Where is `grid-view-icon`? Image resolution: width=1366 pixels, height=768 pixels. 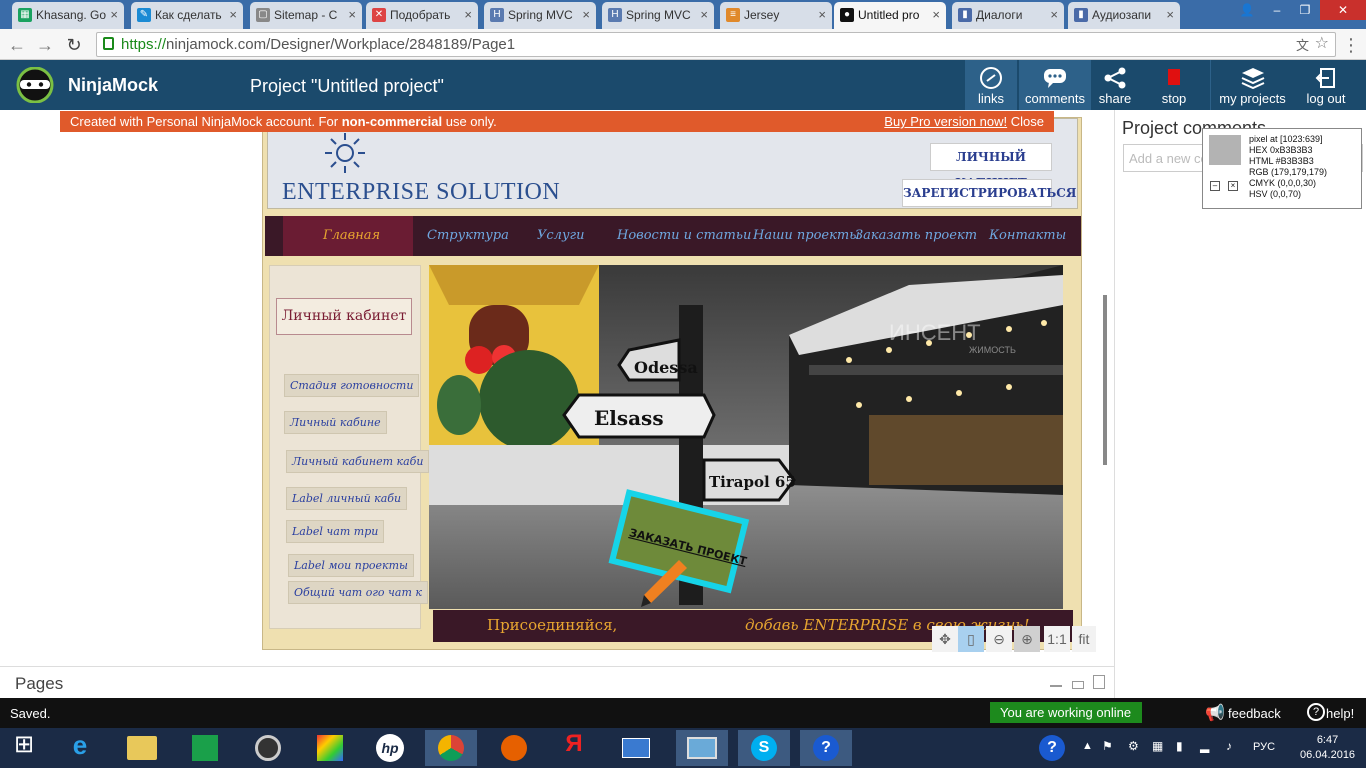 grid-view-icon is located at coordinates (1099, 682).